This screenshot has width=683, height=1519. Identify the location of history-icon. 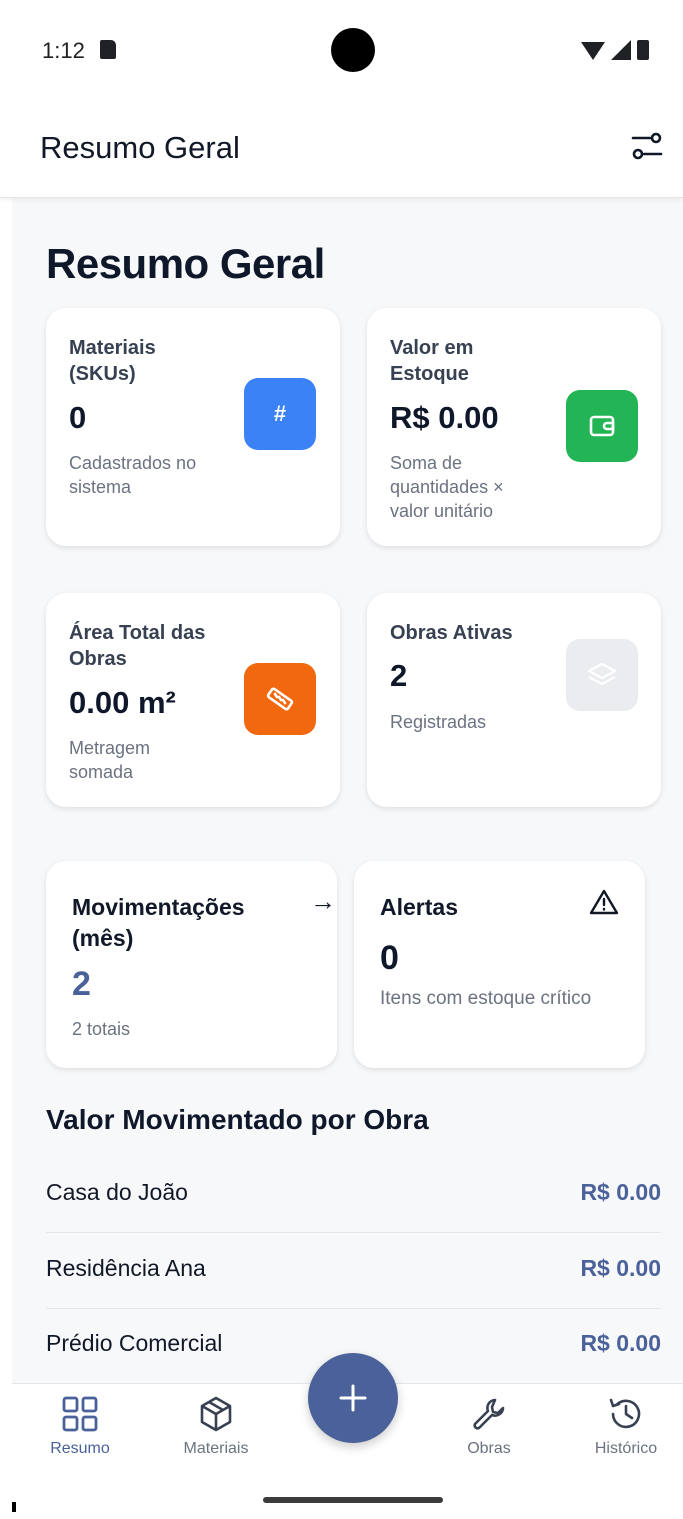
(625, 1413).